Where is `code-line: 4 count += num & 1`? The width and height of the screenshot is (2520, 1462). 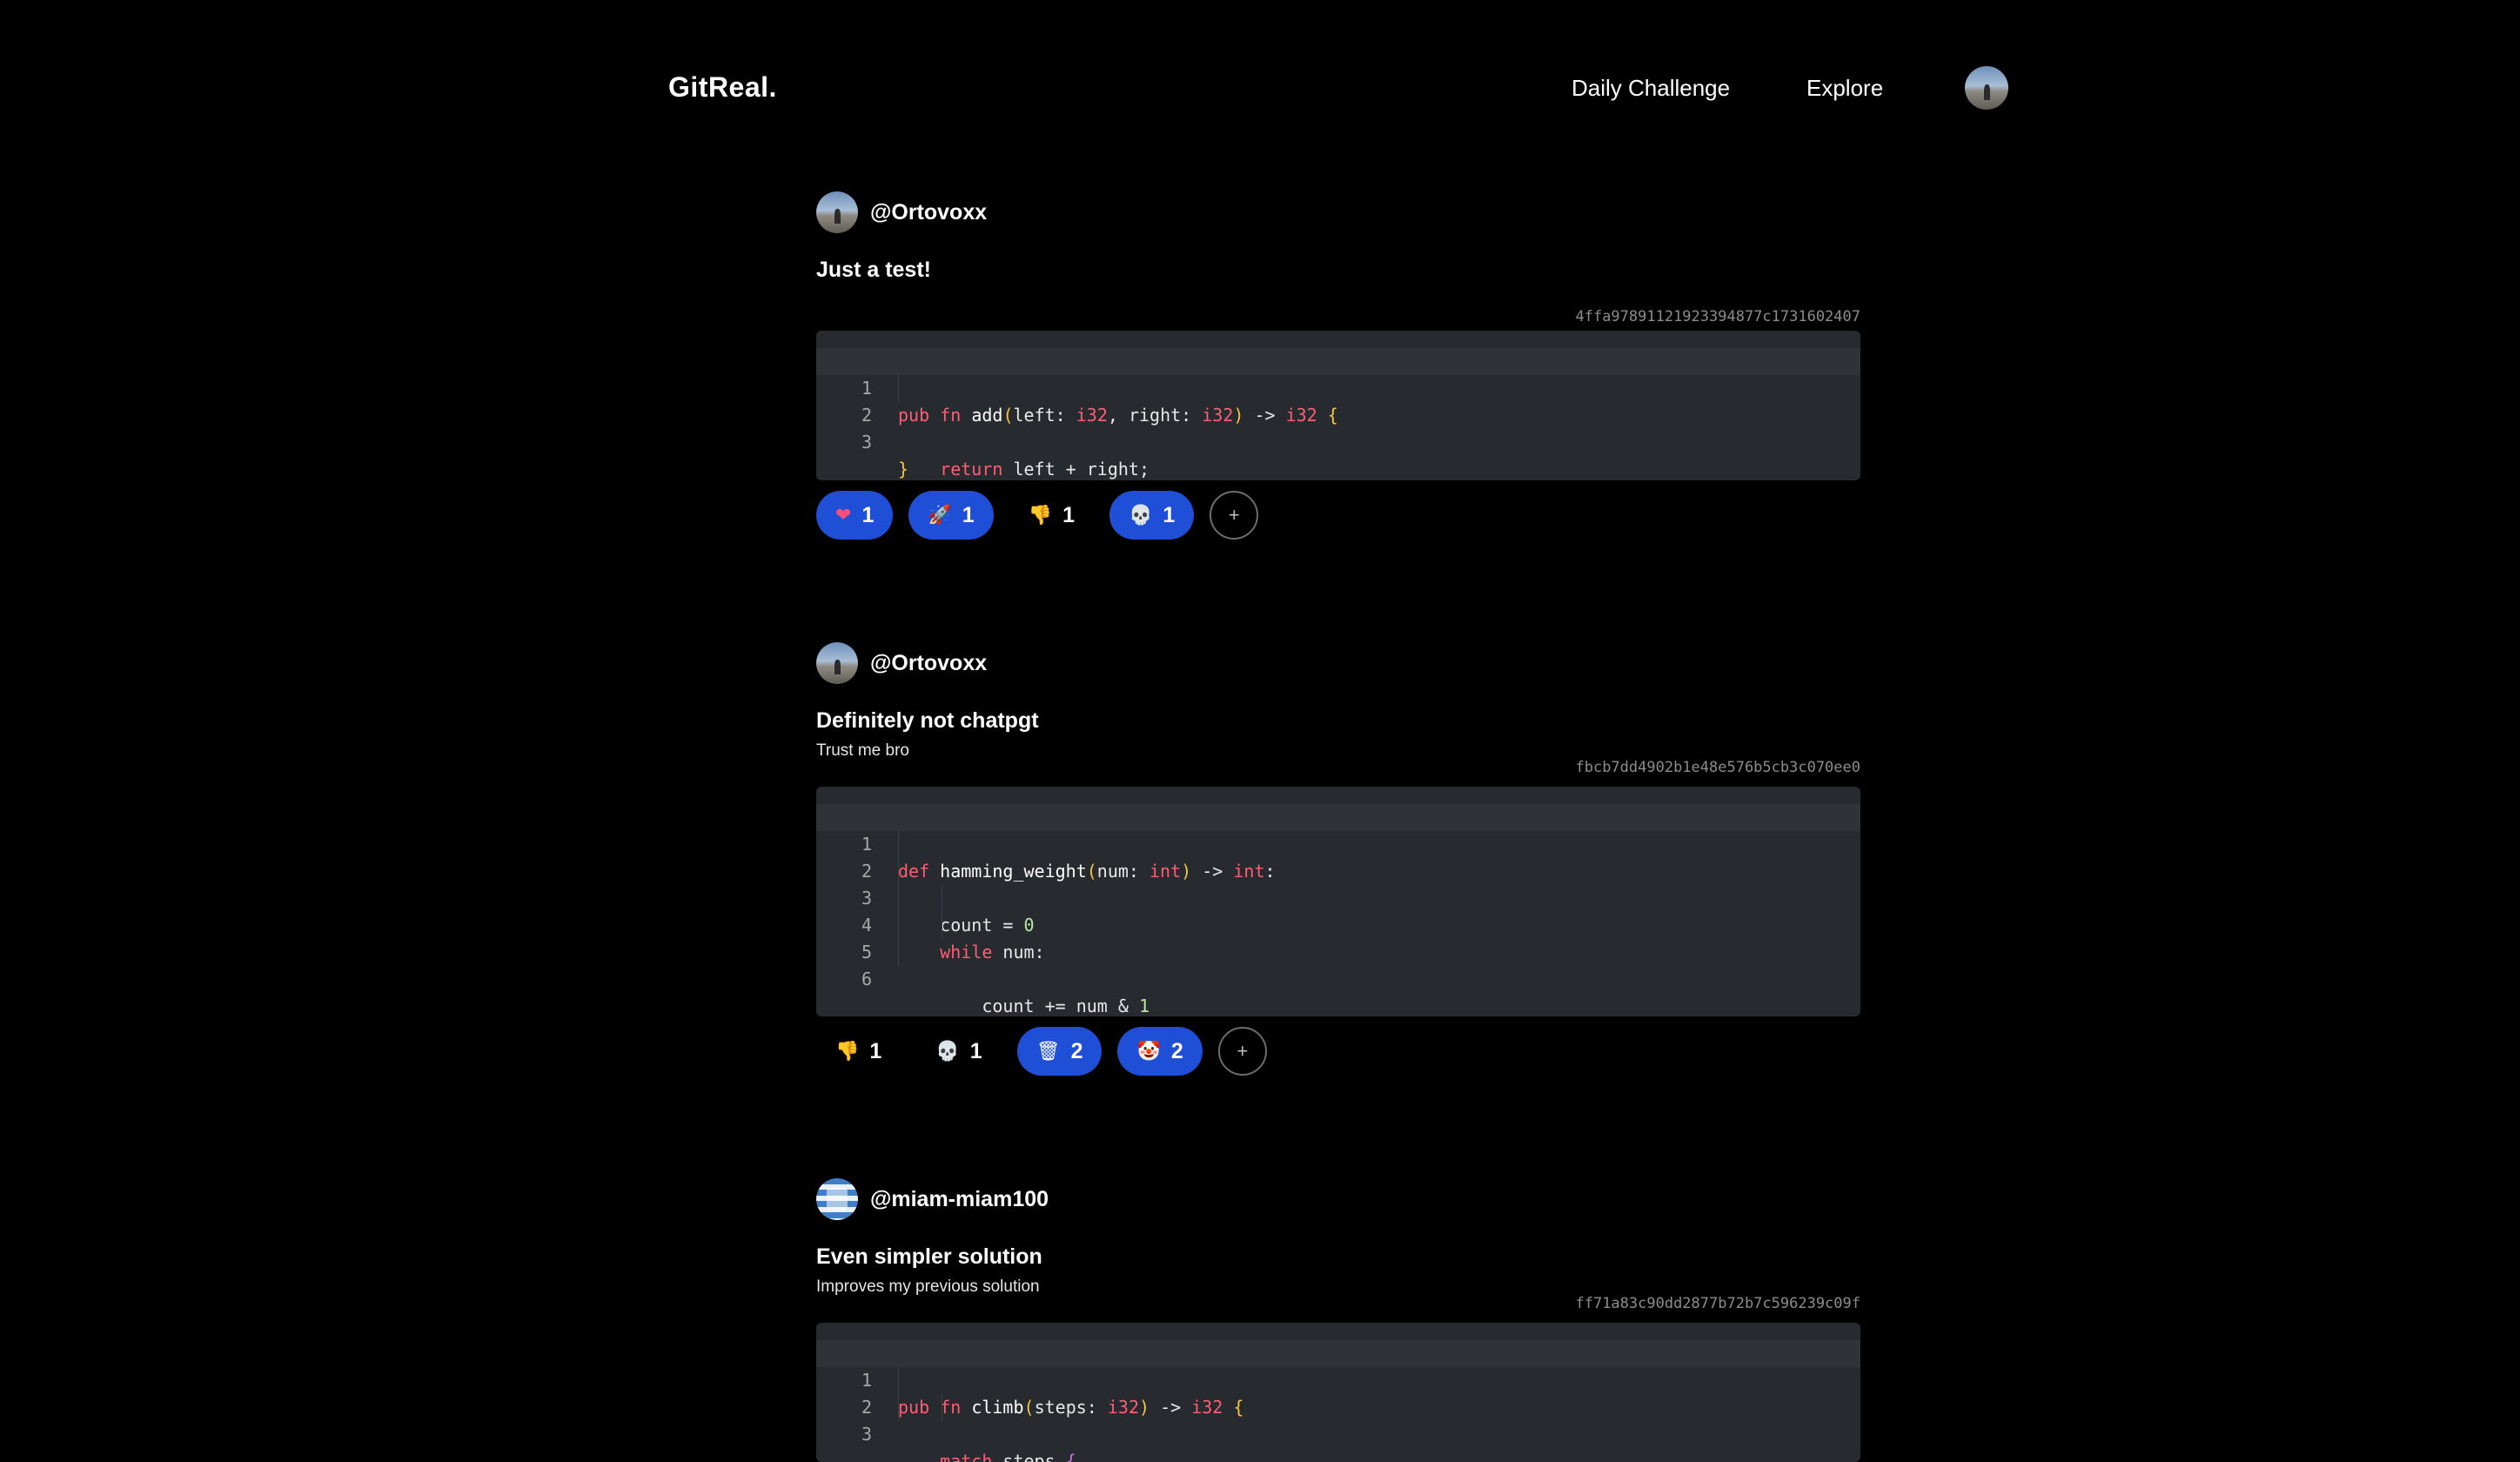
code-line: 4 count += num & 1 is located at coordinates (1338, 951).